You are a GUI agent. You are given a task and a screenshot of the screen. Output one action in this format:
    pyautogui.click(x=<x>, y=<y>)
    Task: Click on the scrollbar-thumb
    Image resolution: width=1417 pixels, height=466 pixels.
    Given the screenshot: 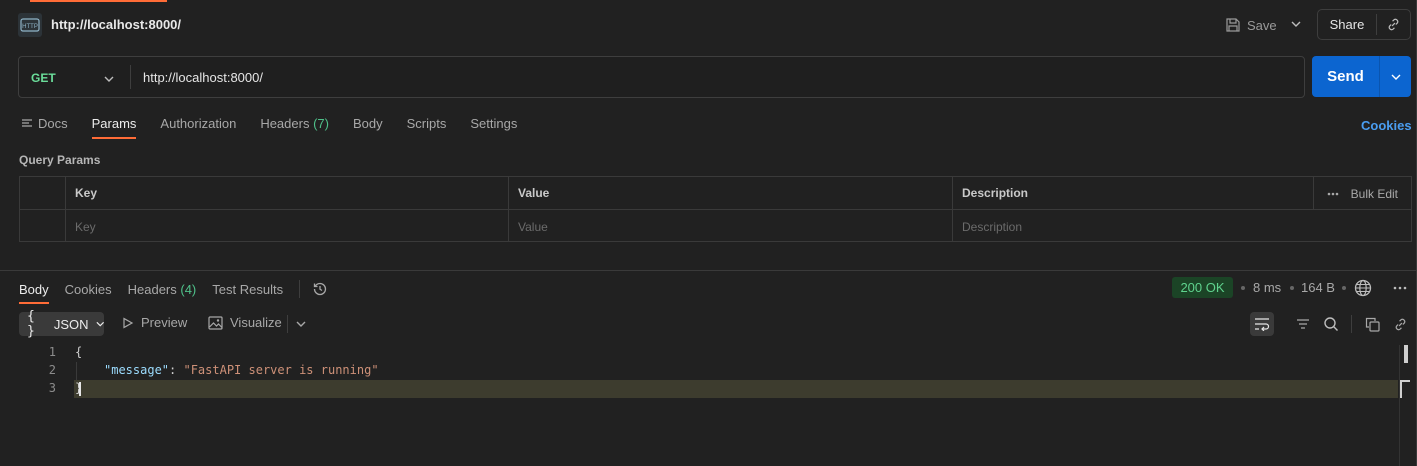 What is the action you would take?
    pyautogui.click(x=1406, y=354)
    